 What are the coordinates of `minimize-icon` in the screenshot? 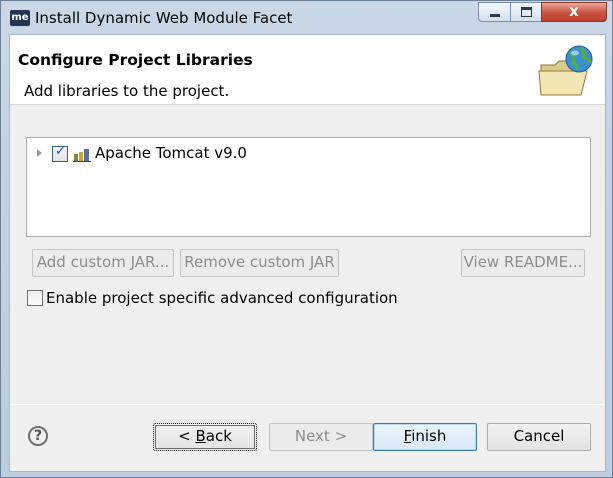 It's located at (495, 15).